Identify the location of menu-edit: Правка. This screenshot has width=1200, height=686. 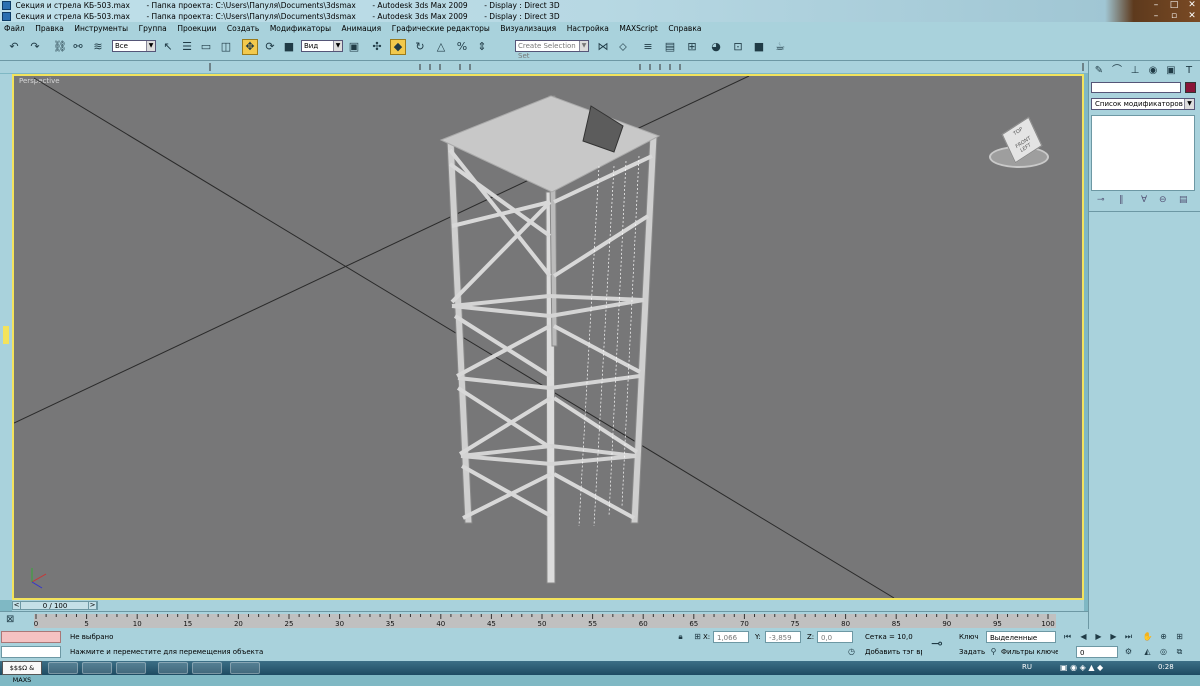
(49, 28).